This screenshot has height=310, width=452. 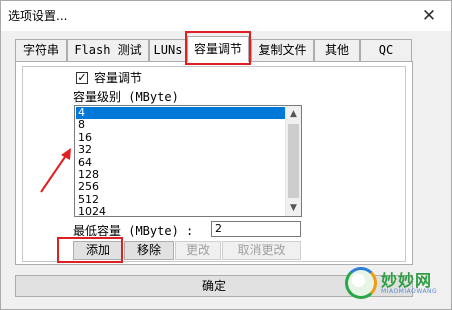 I want to click on list-scrollbar: ▲ ▼, so click(x=293, y=161).